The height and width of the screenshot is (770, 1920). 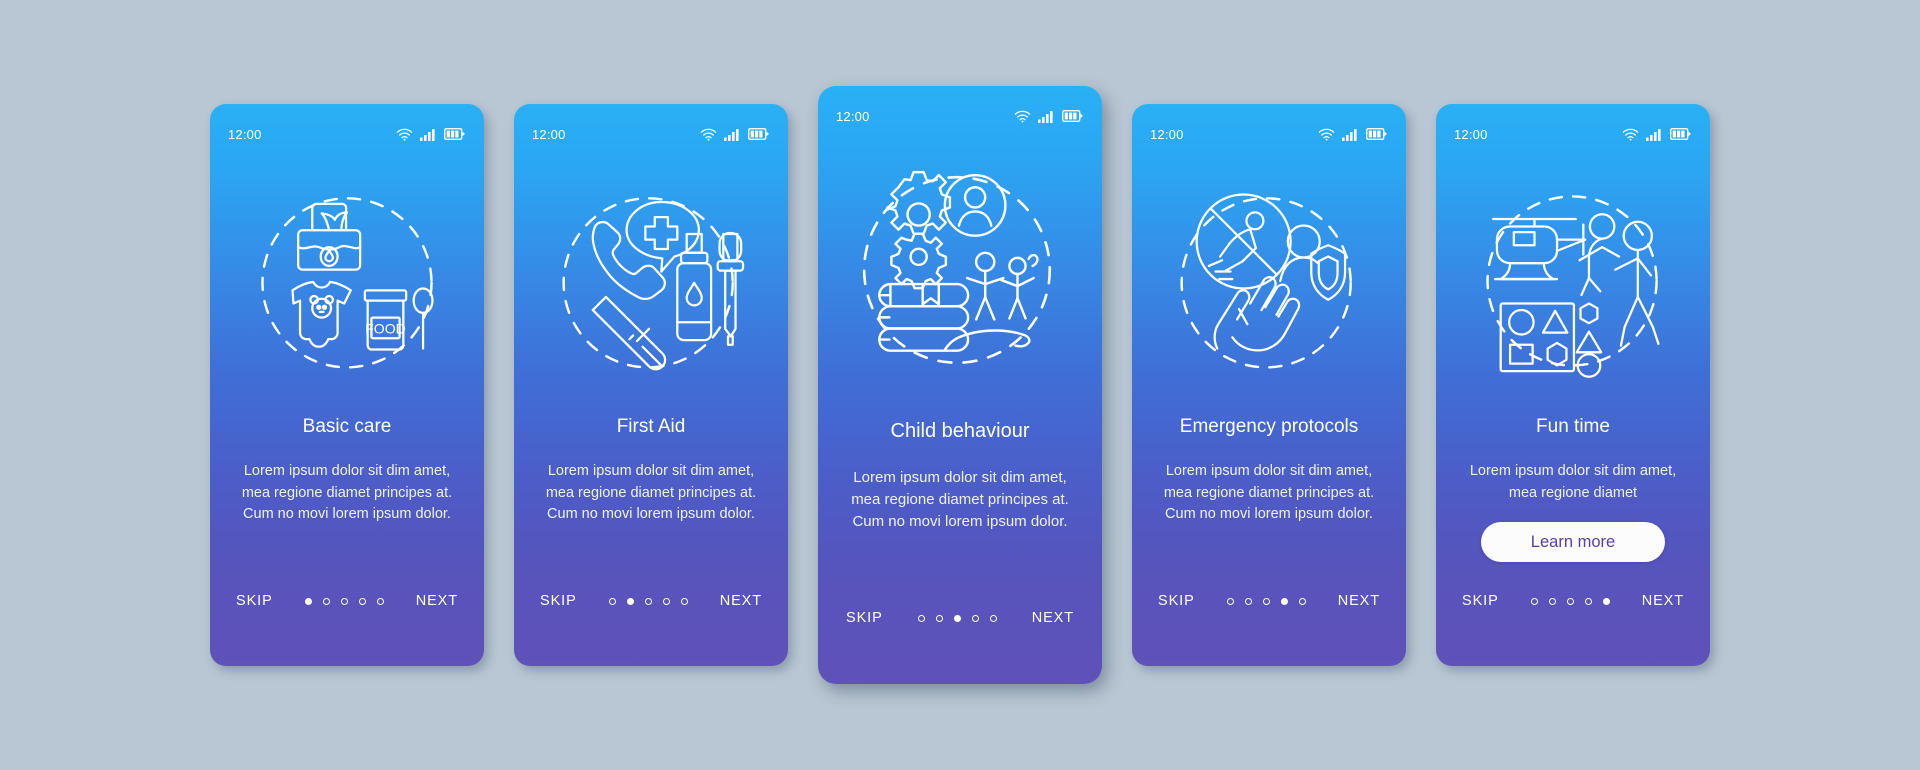 I want to click on illustration-fun-time, so click(x=1573, y=278).